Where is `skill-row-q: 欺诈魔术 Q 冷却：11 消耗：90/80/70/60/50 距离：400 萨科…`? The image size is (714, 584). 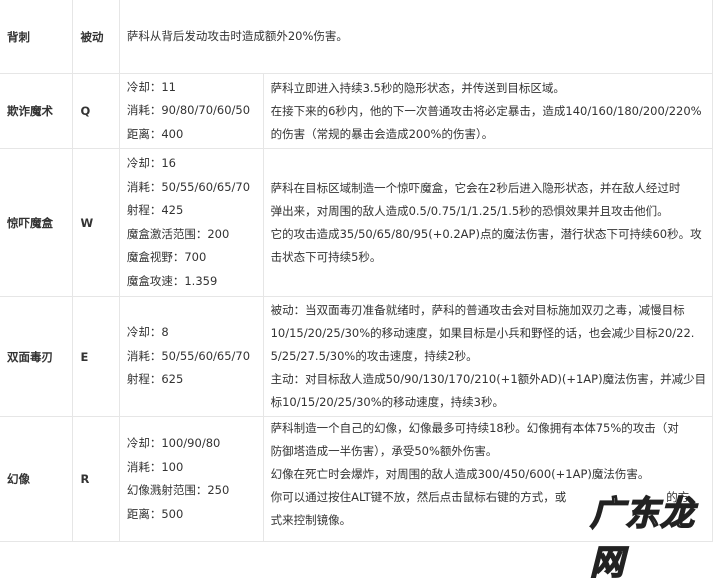
skill-row-q: 欺诈魔术 Q 冷却：11 消耗：90/80/70/60/50 距离：400 萨科… is located at coordinates (357, 111).